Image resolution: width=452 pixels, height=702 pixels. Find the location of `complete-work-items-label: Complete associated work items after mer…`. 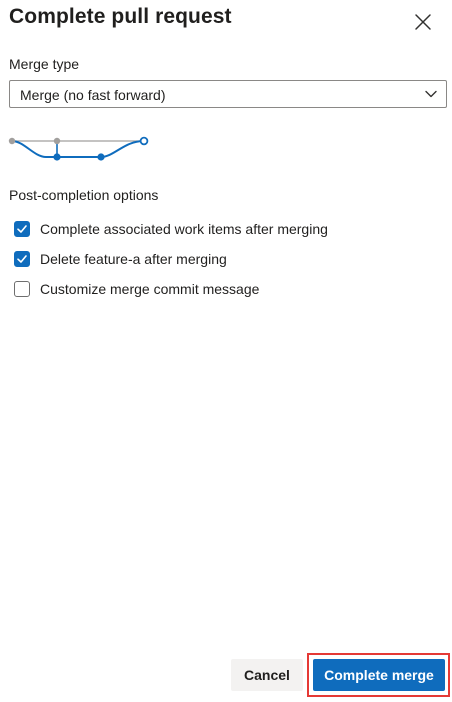

complete-work-items-label: Complete associated work items after mer… is located at coordinates (184, 229).